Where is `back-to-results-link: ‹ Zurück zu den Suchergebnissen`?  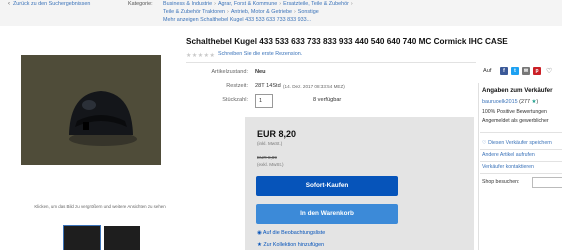
back-to-results-link: ‹ Zurück zu den Suchergebnissen is located at coordinates (49, 4).